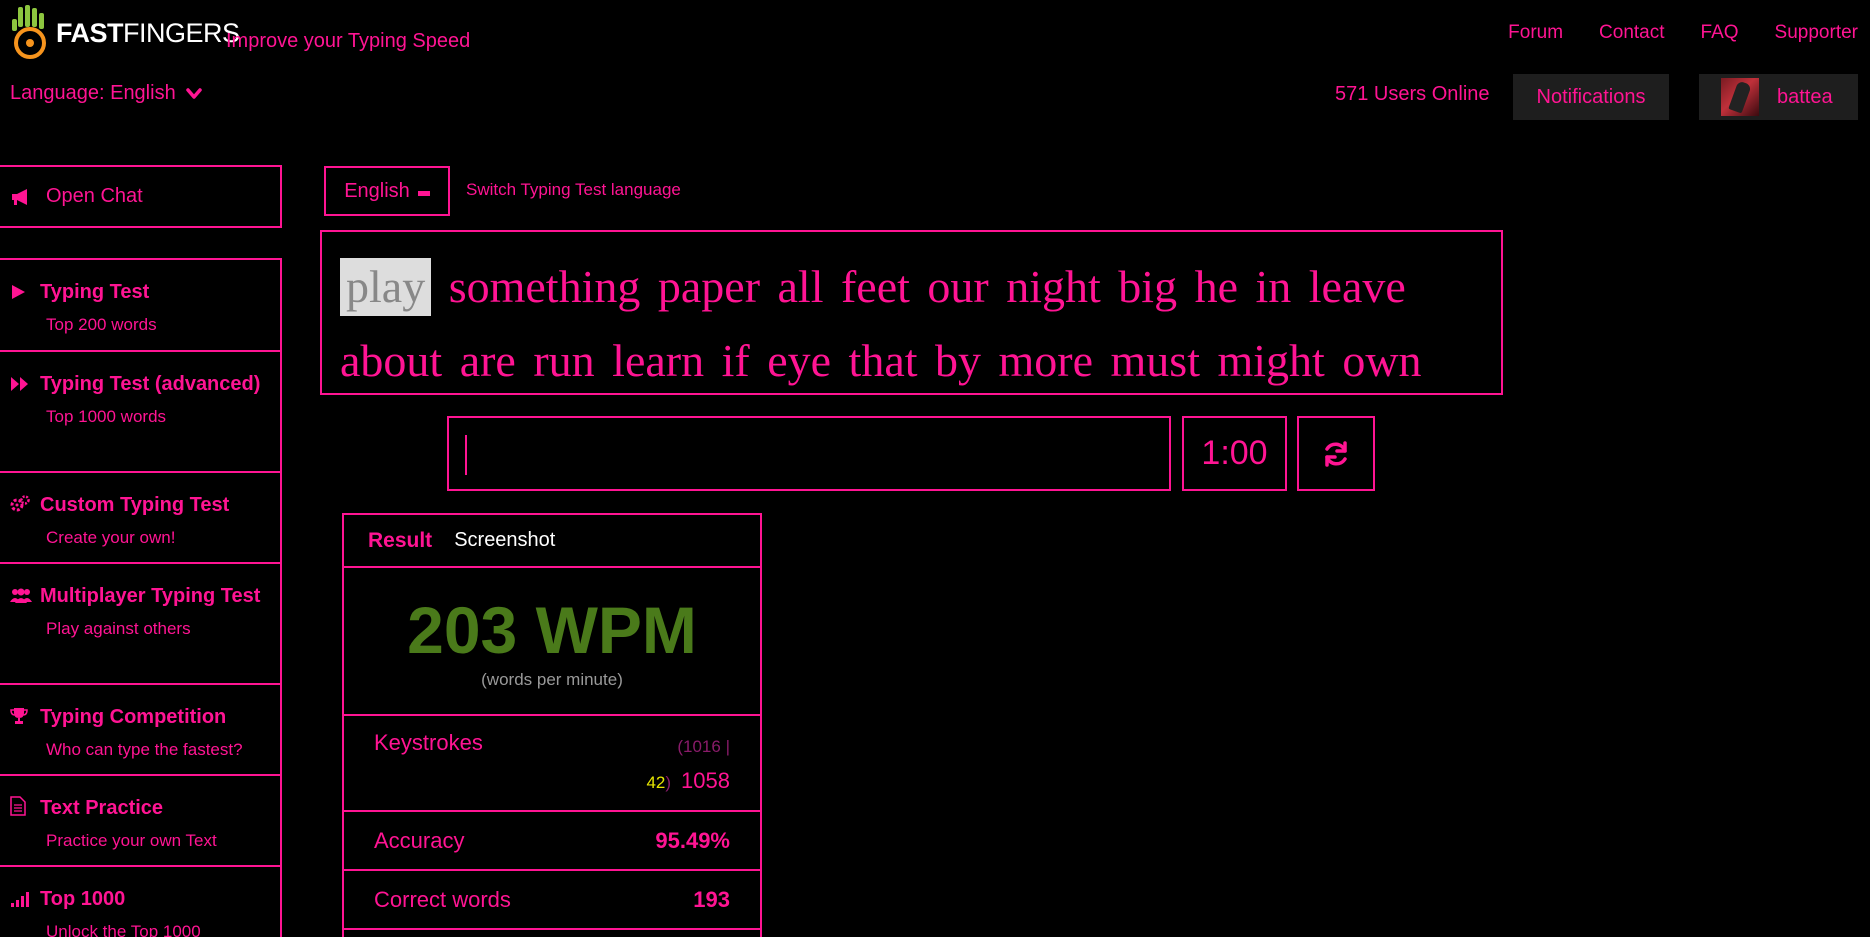  I want to click on sidebar-item-title: Typing Test, so click(95, 292).